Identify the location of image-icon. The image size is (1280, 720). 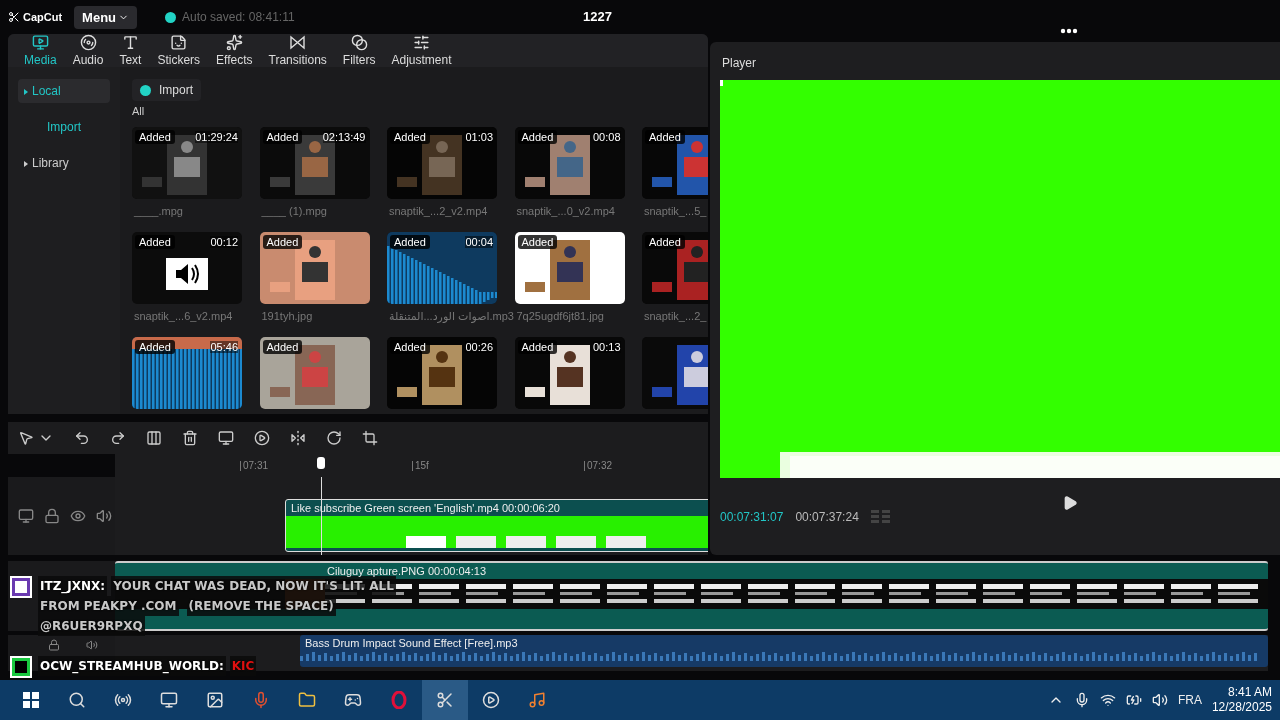
(215, 700).